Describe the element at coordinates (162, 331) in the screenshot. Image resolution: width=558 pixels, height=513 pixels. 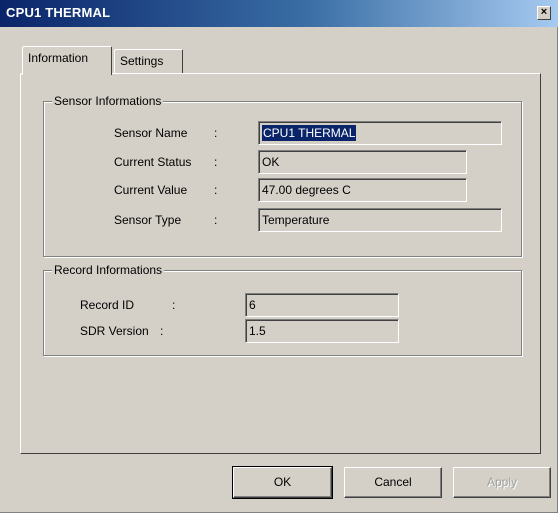
I see `sdr-version-colon: :` at that location.